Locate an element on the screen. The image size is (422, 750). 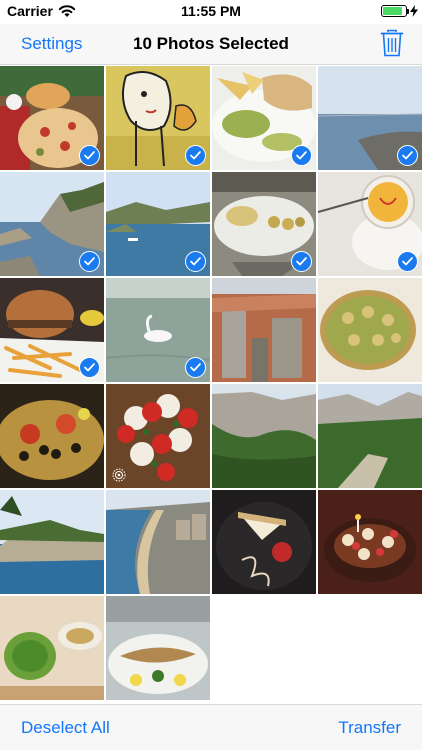
battery-cap is located at coordinates (408, 11).